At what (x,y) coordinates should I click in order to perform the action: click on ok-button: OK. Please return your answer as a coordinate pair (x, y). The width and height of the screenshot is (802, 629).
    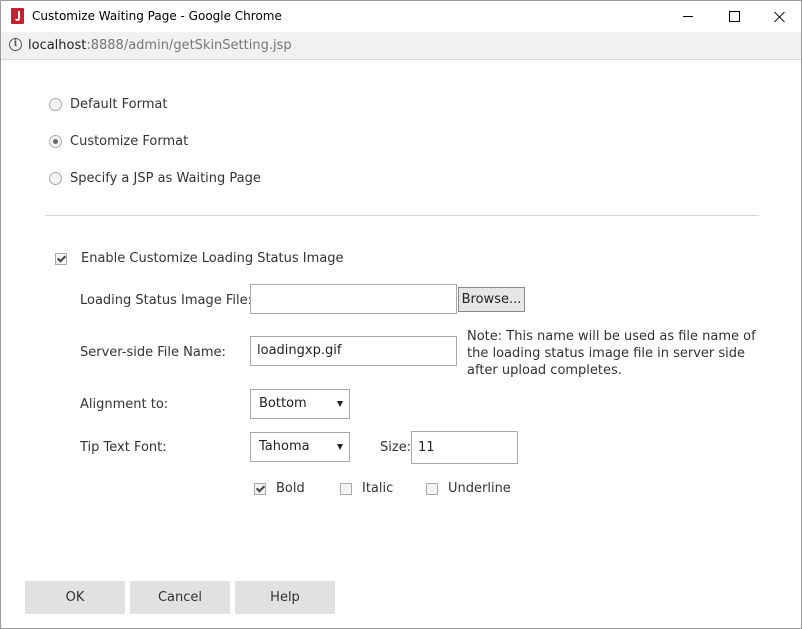
    Looking at the image, I should click on (75, 597).